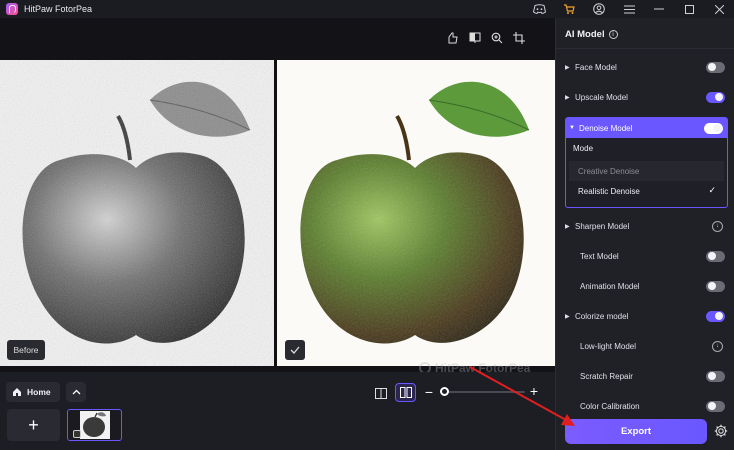 Image resolution: width=734 pixels, height=450 pixels. Describe the element at coordinates (715, 256) in the screenshot. I see `text-model-toggle` at that location.